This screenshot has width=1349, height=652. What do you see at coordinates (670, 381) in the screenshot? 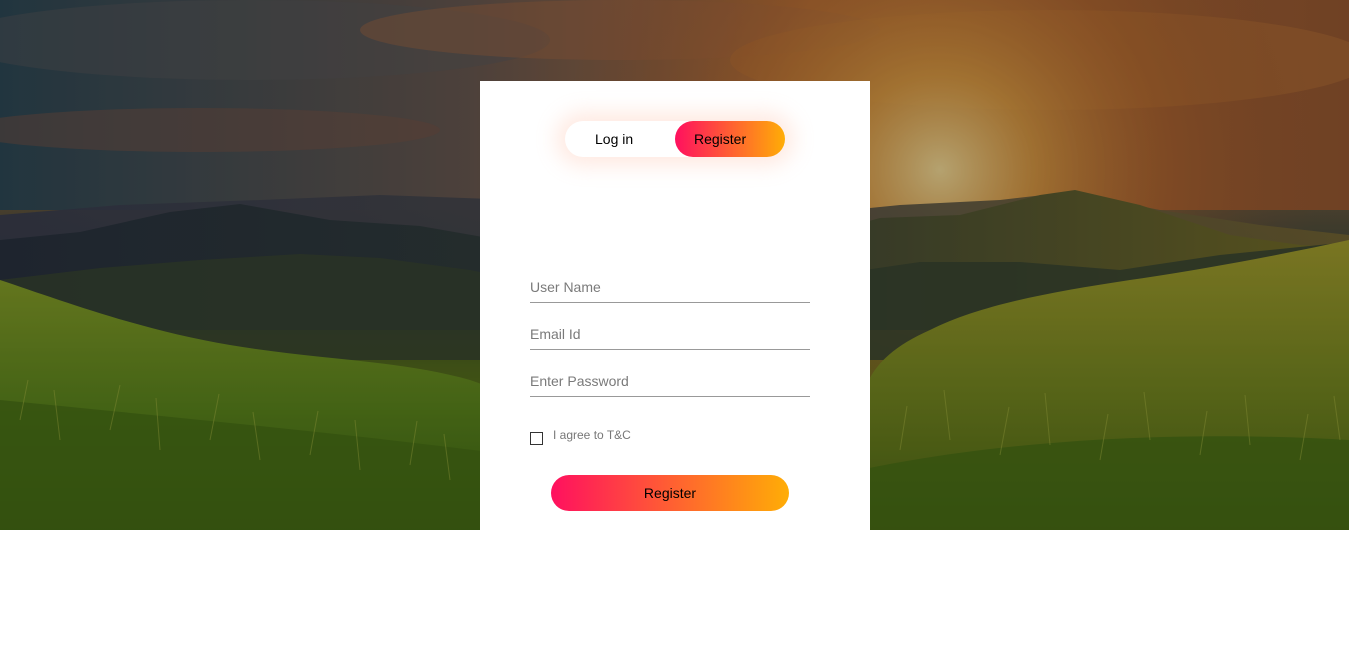
I see `password-input` at bounding box center [670, 381].